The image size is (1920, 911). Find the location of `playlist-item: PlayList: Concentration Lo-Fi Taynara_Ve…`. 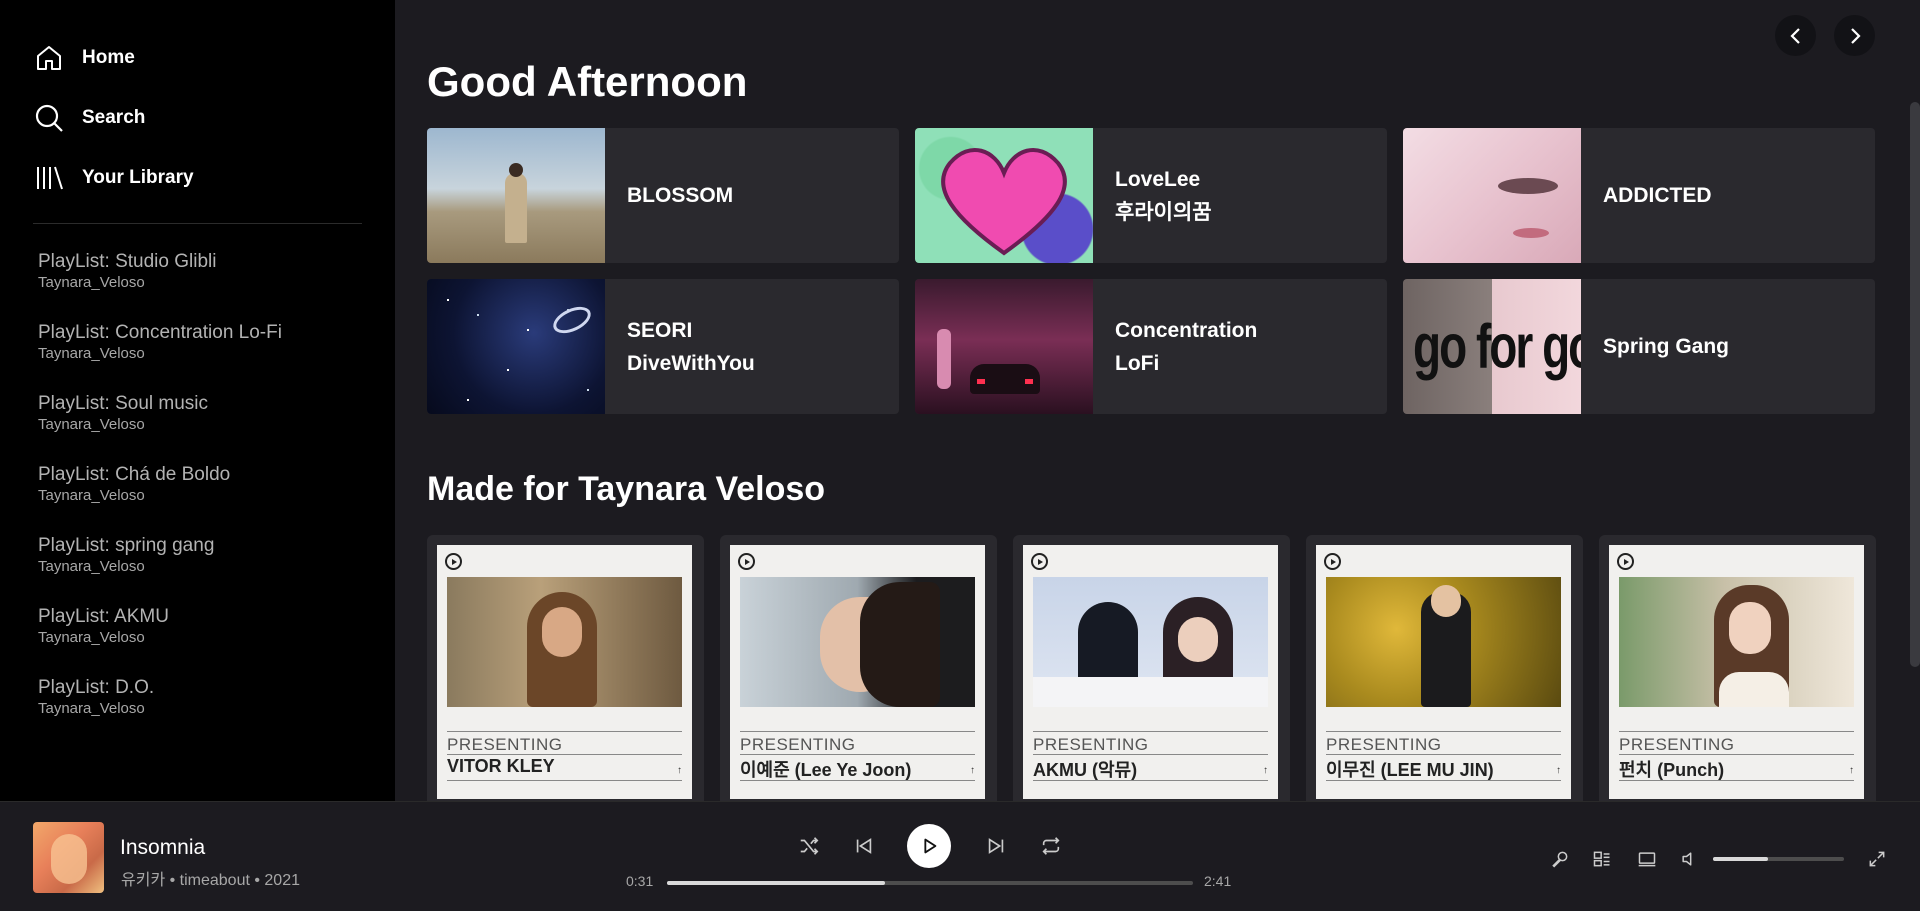

playlist-item: PlayList: Concentration Lo-Fi Taynara_Ve… is located at coordinates (197, 356).